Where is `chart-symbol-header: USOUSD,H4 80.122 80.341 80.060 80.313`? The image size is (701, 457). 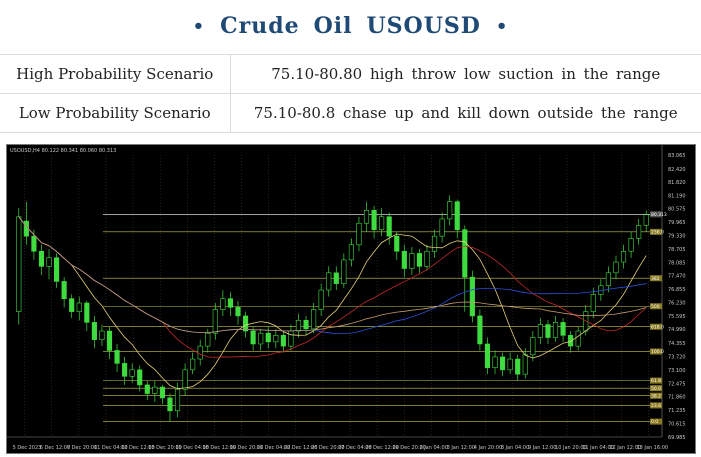 chart-symbol-header: USOUSD,H4 80.122 80.341 80.060 80.313 is located at coordinates (63, 151).